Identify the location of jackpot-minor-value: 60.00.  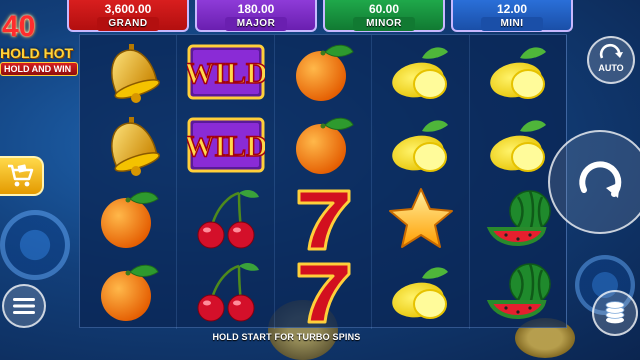
(384, 9).